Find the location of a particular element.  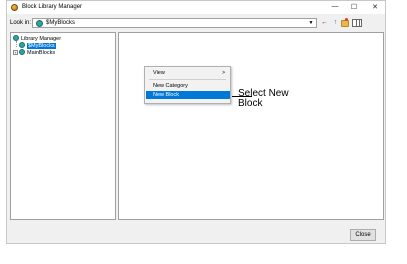

tree-item-library-manager: Library Manager is located at coordinates (37, 38).